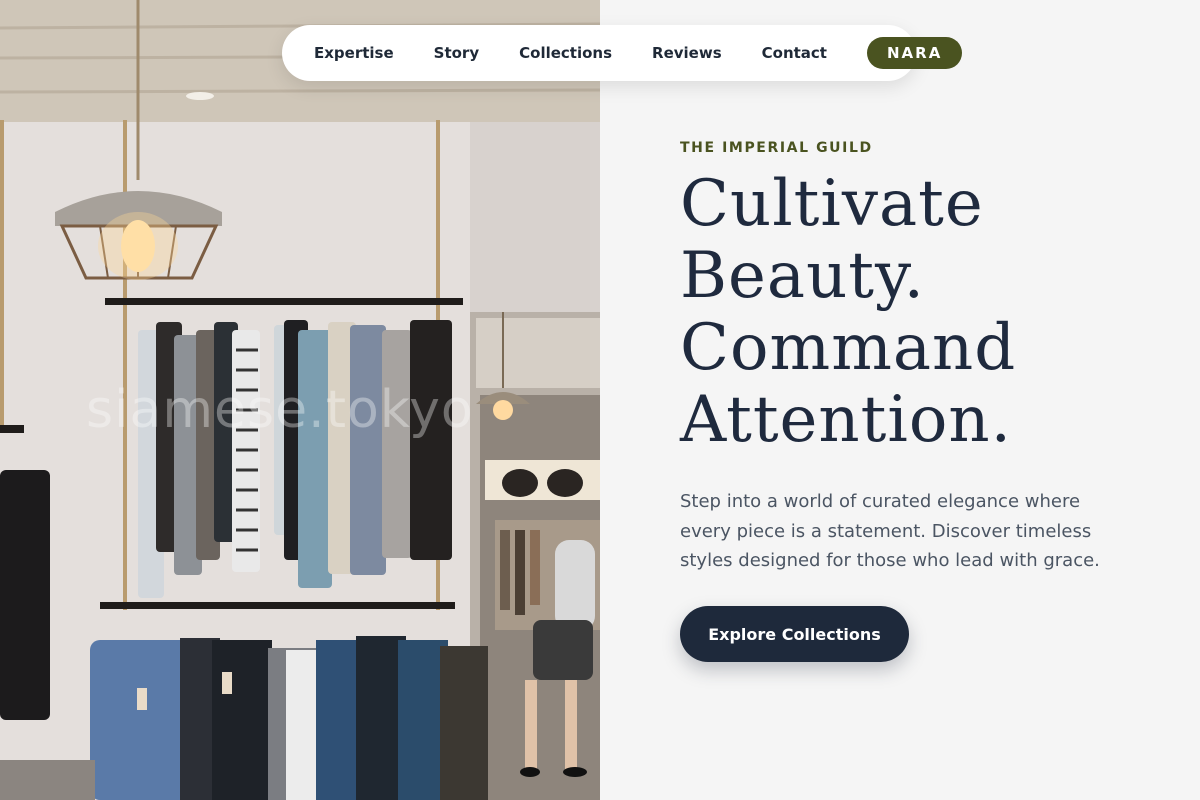  I want to click on nav-link-expertise: Expertise, so click(354, 53).